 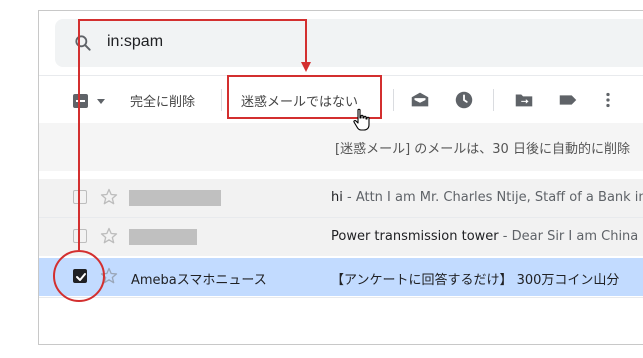 I want to click on divider, so click(x=341, y=297).